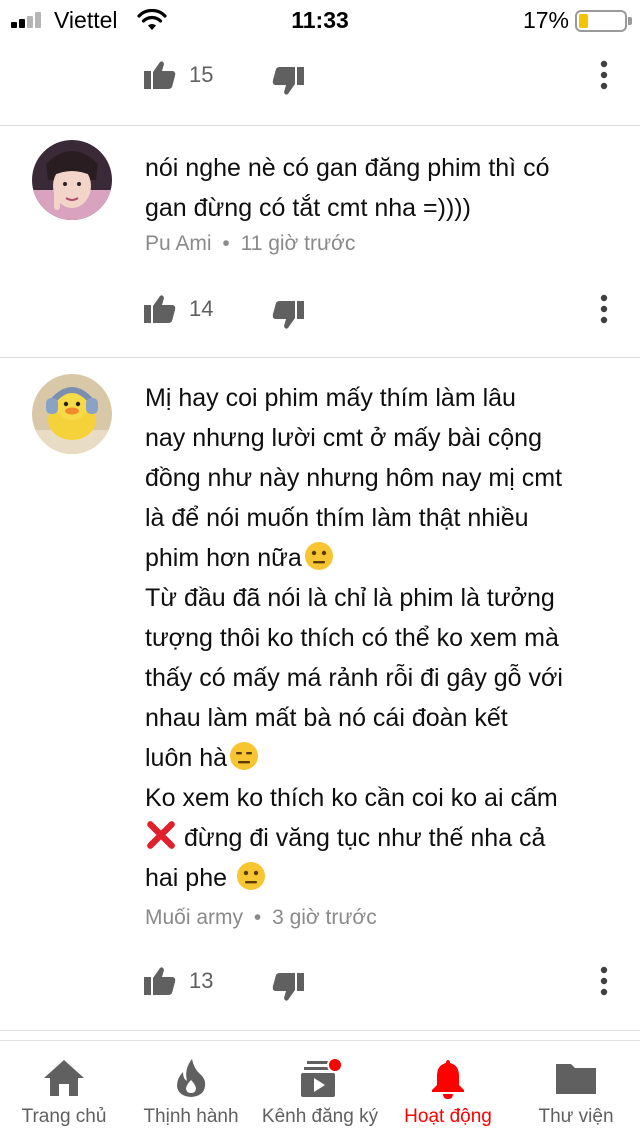  I want to click on comment-text-line: gan đừng có tắt cmt nha =)))), so click(308, 208).